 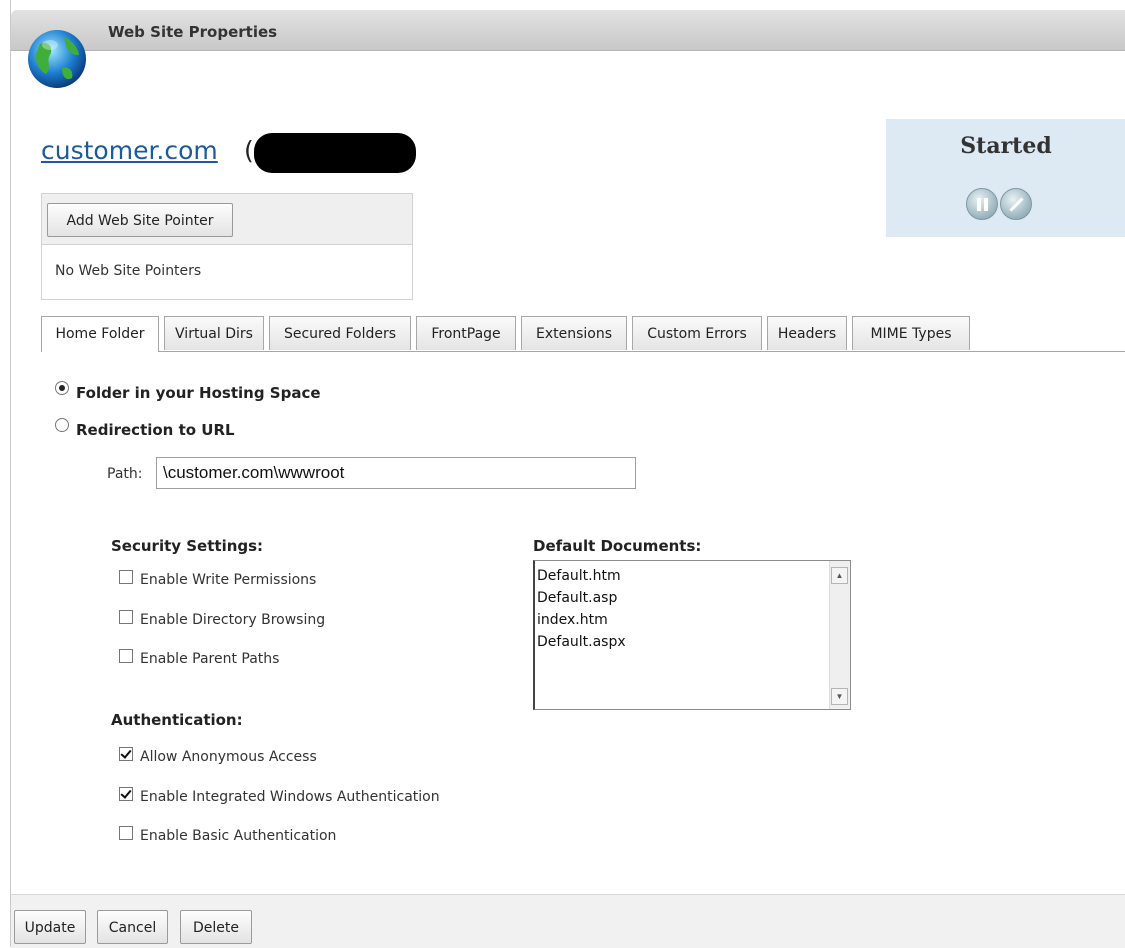 I want to click on enable-basic-auth-label: Enable Basic Authentication, so click(x=238, y=836).